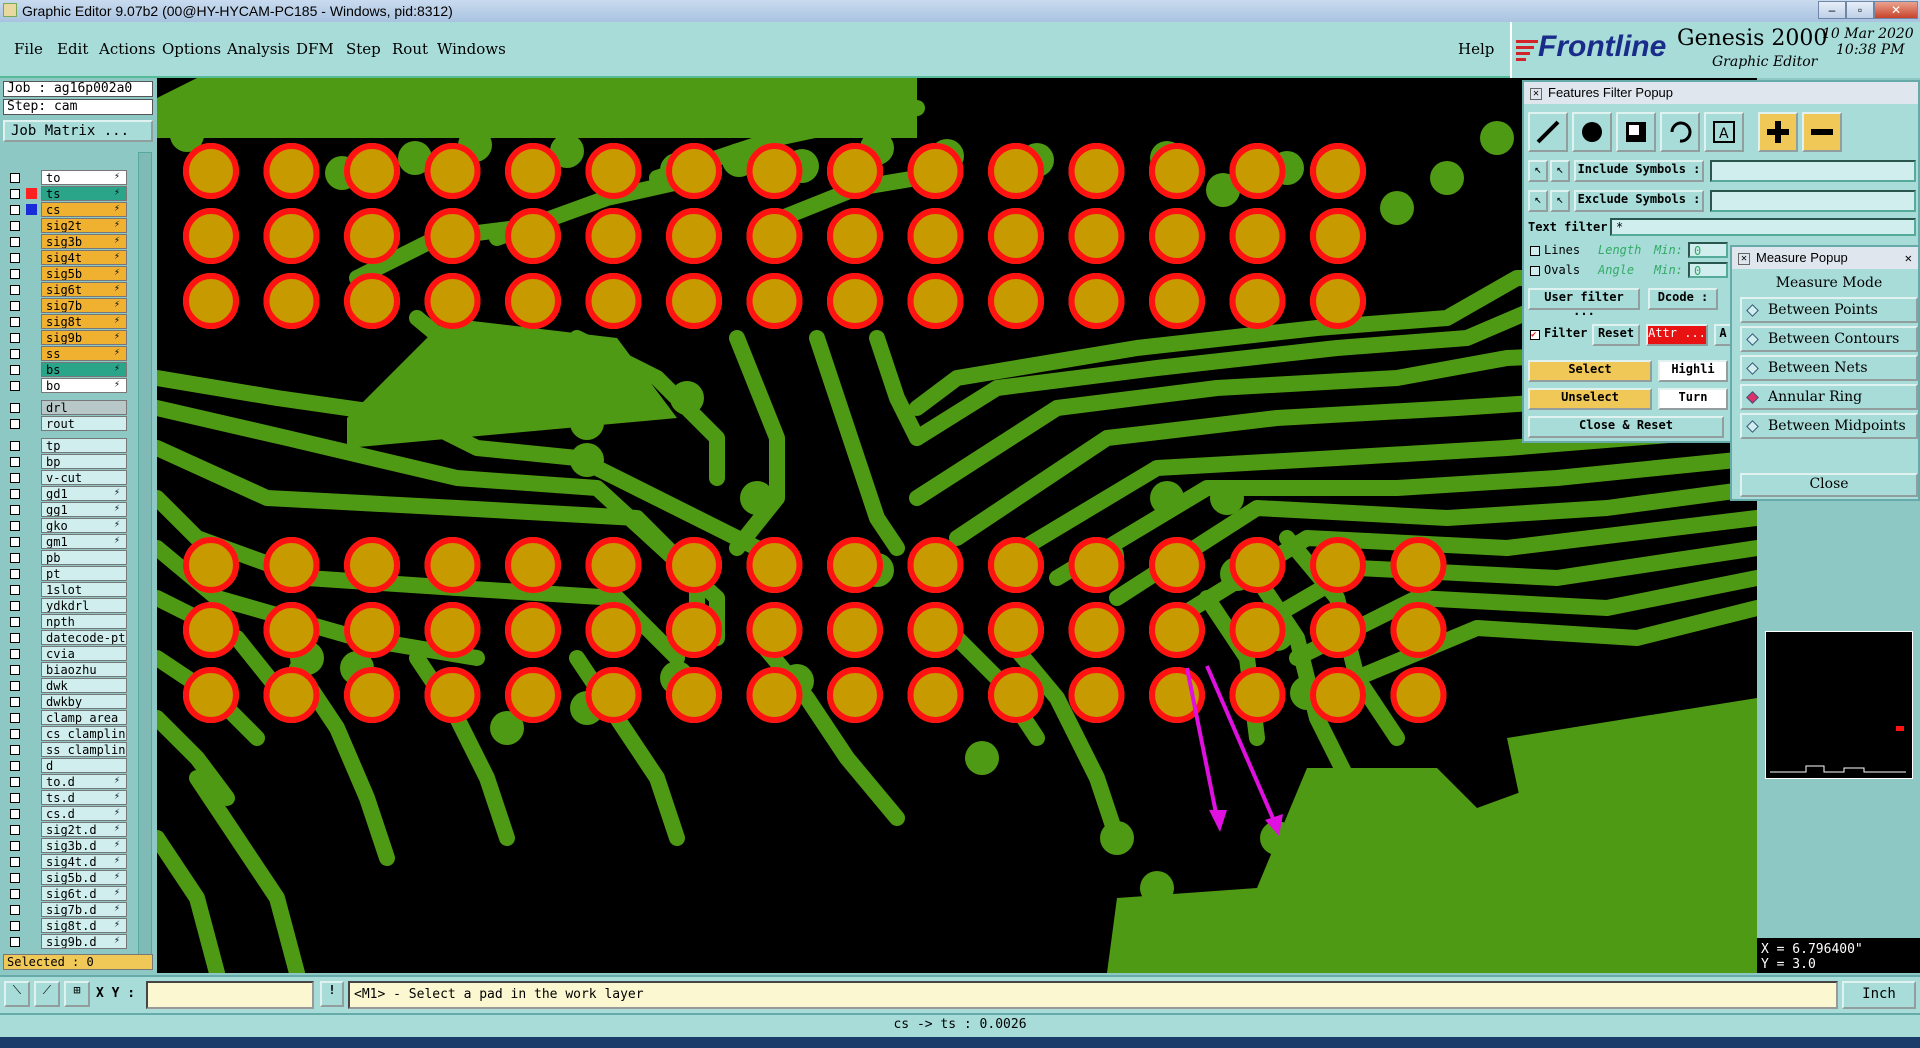 The height and width of the screenshot is (1048, 1920). What do you see at coordinates (1708, 270) in the screenshot?
I see `angle-min-input: 0` at bounding box center [1708, 270].